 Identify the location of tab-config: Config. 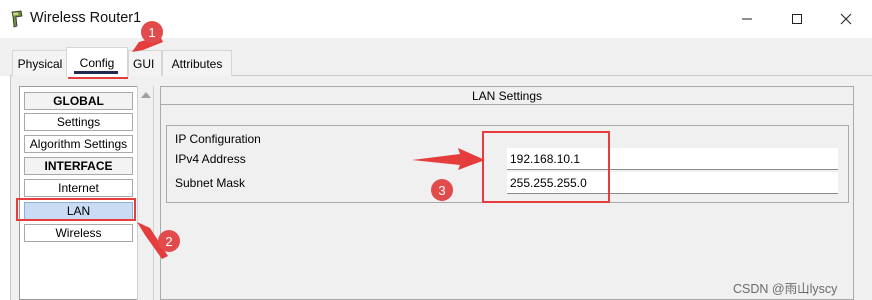
(97, 62).